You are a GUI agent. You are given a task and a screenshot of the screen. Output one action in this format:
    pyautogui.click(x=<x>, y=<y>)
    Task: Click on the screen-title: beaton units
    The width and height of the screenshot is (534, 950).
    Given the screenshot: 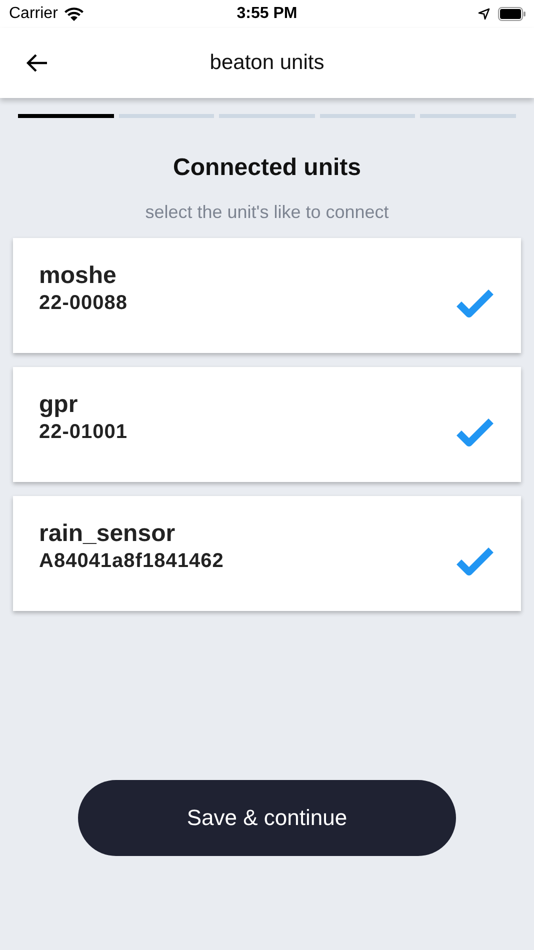 What is the action you would take?
    pyautogui.click(x=267, y=63)
    